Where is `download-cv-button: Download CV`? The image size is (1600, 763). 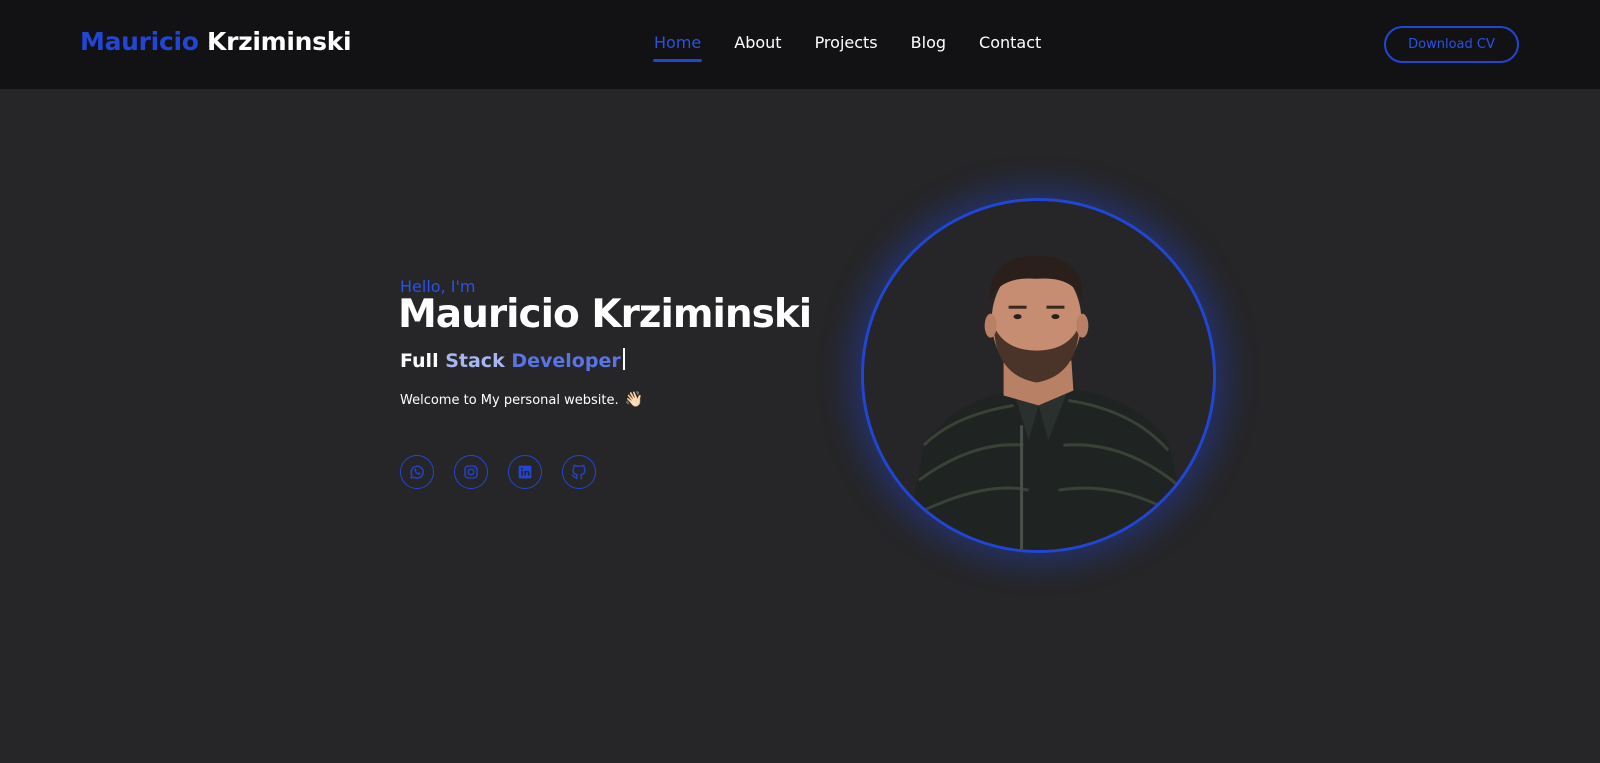 download-cv-button: Download CV is located at coordinates (1451, 44).